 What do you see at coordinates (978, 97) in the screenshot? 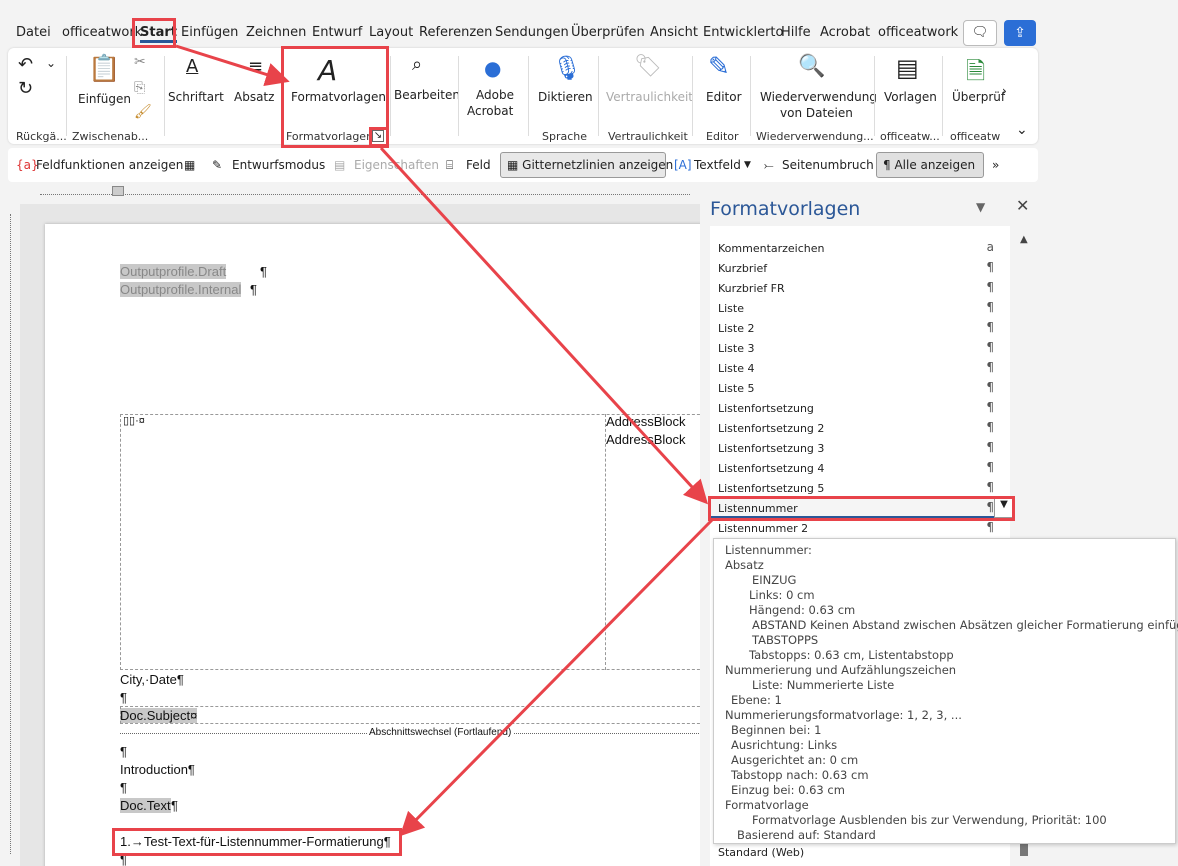
I see `check-button: Überprüf` at bounding box center [978, 97].